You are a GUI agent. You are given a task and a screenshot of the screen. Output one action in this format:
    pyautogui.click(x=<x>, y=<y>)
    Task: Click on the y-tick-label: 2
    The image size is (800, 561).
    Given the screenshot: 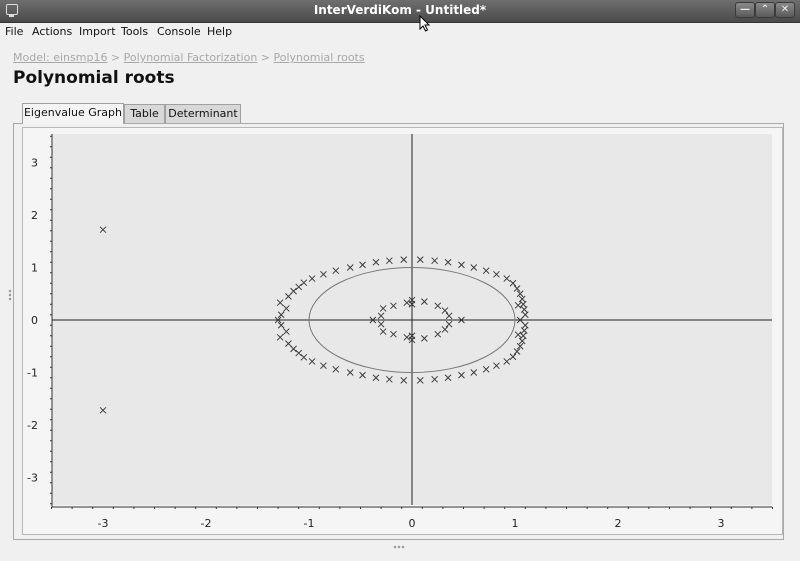 What is the action you would take?
    pyautogui.click(x=34, y=215)
    